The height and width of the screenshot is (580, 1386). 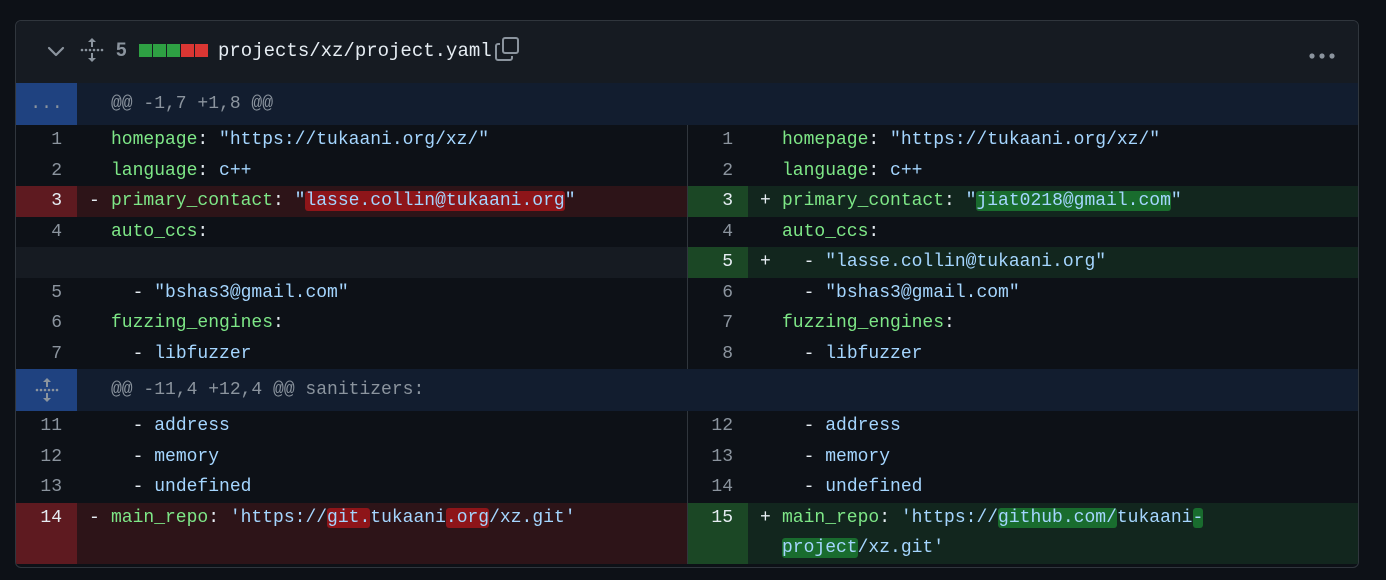 What do you see at coordinates (507, 51) in the screenshot?
I see `copy-icon` at bounding box center [507, 51].